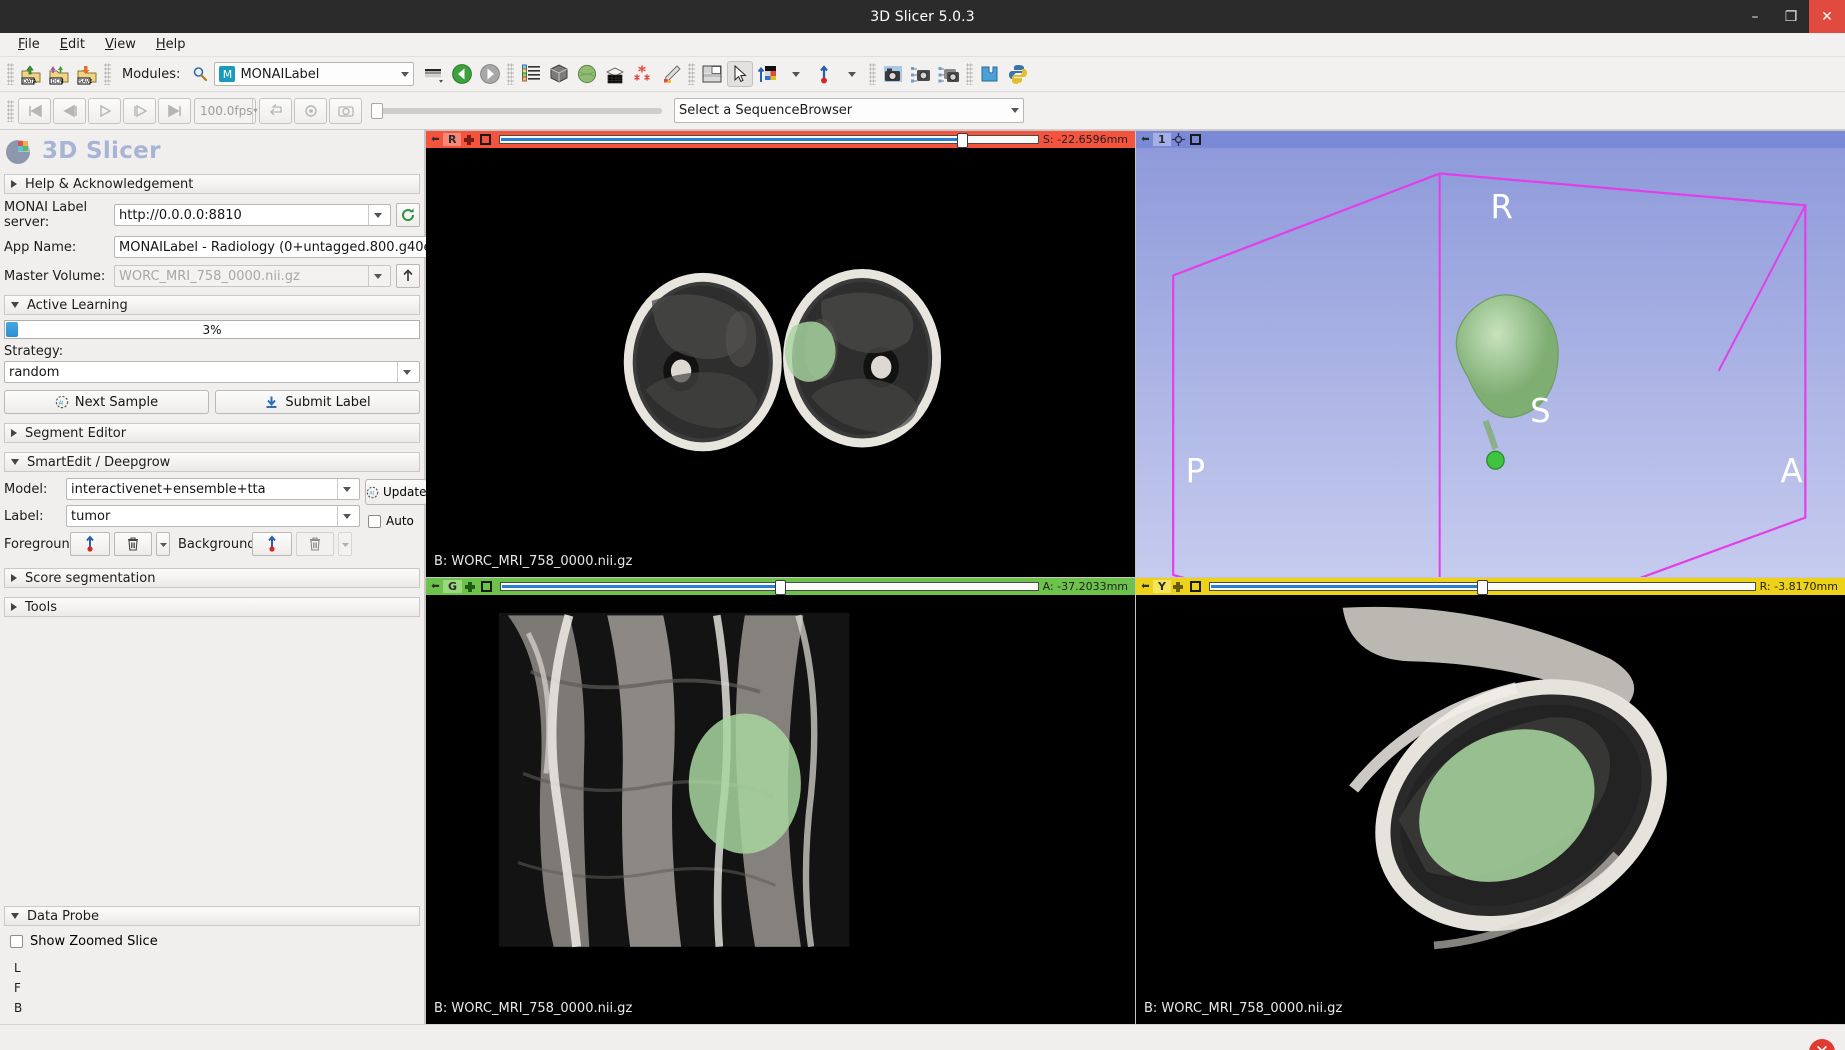 The image size is (1845, 1050). I want to click on background-clear-button, so click(315, 544).